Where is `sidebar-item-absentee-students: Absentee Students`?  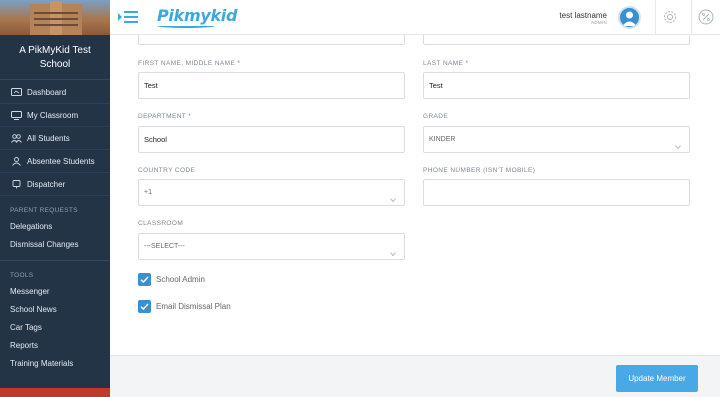
sidebar-item-absentee-students: Absentee Students is located at coordinates (55, 161).